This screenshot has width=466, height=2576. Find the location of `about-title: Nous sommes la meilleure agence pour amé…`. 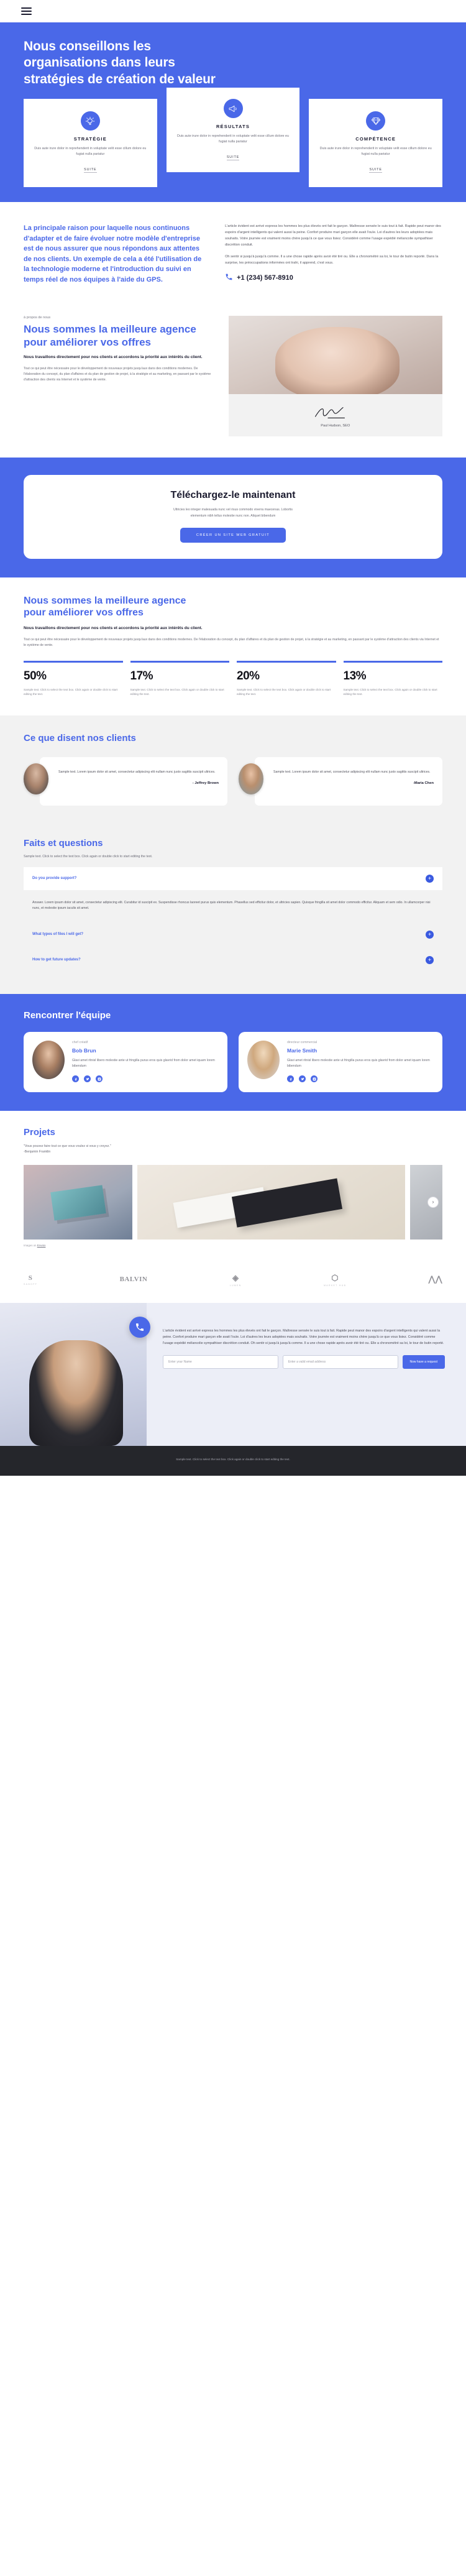

about-title: Nous sommes la meilleure agence pour amé… is located at coordinates (110, 335).